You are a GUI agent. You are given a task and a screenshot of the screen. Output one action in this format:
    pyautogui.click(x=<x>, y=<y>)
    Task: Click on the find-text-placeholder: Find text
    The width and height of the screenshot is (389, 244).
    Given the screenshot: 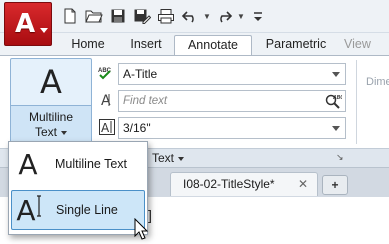 What is the action you would take?
    pyautogui.click(x=145, y=101)
    